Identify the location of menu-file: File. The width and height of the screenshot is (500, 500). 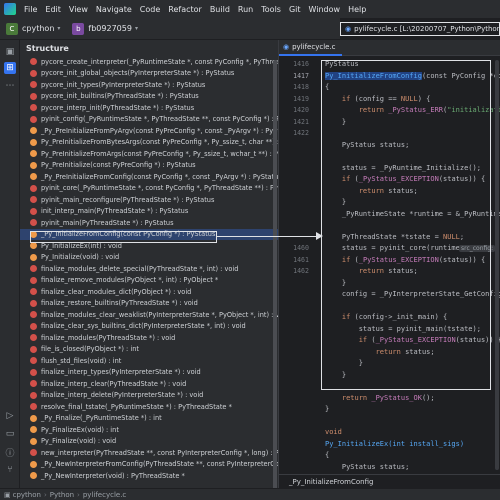
(30, 9).